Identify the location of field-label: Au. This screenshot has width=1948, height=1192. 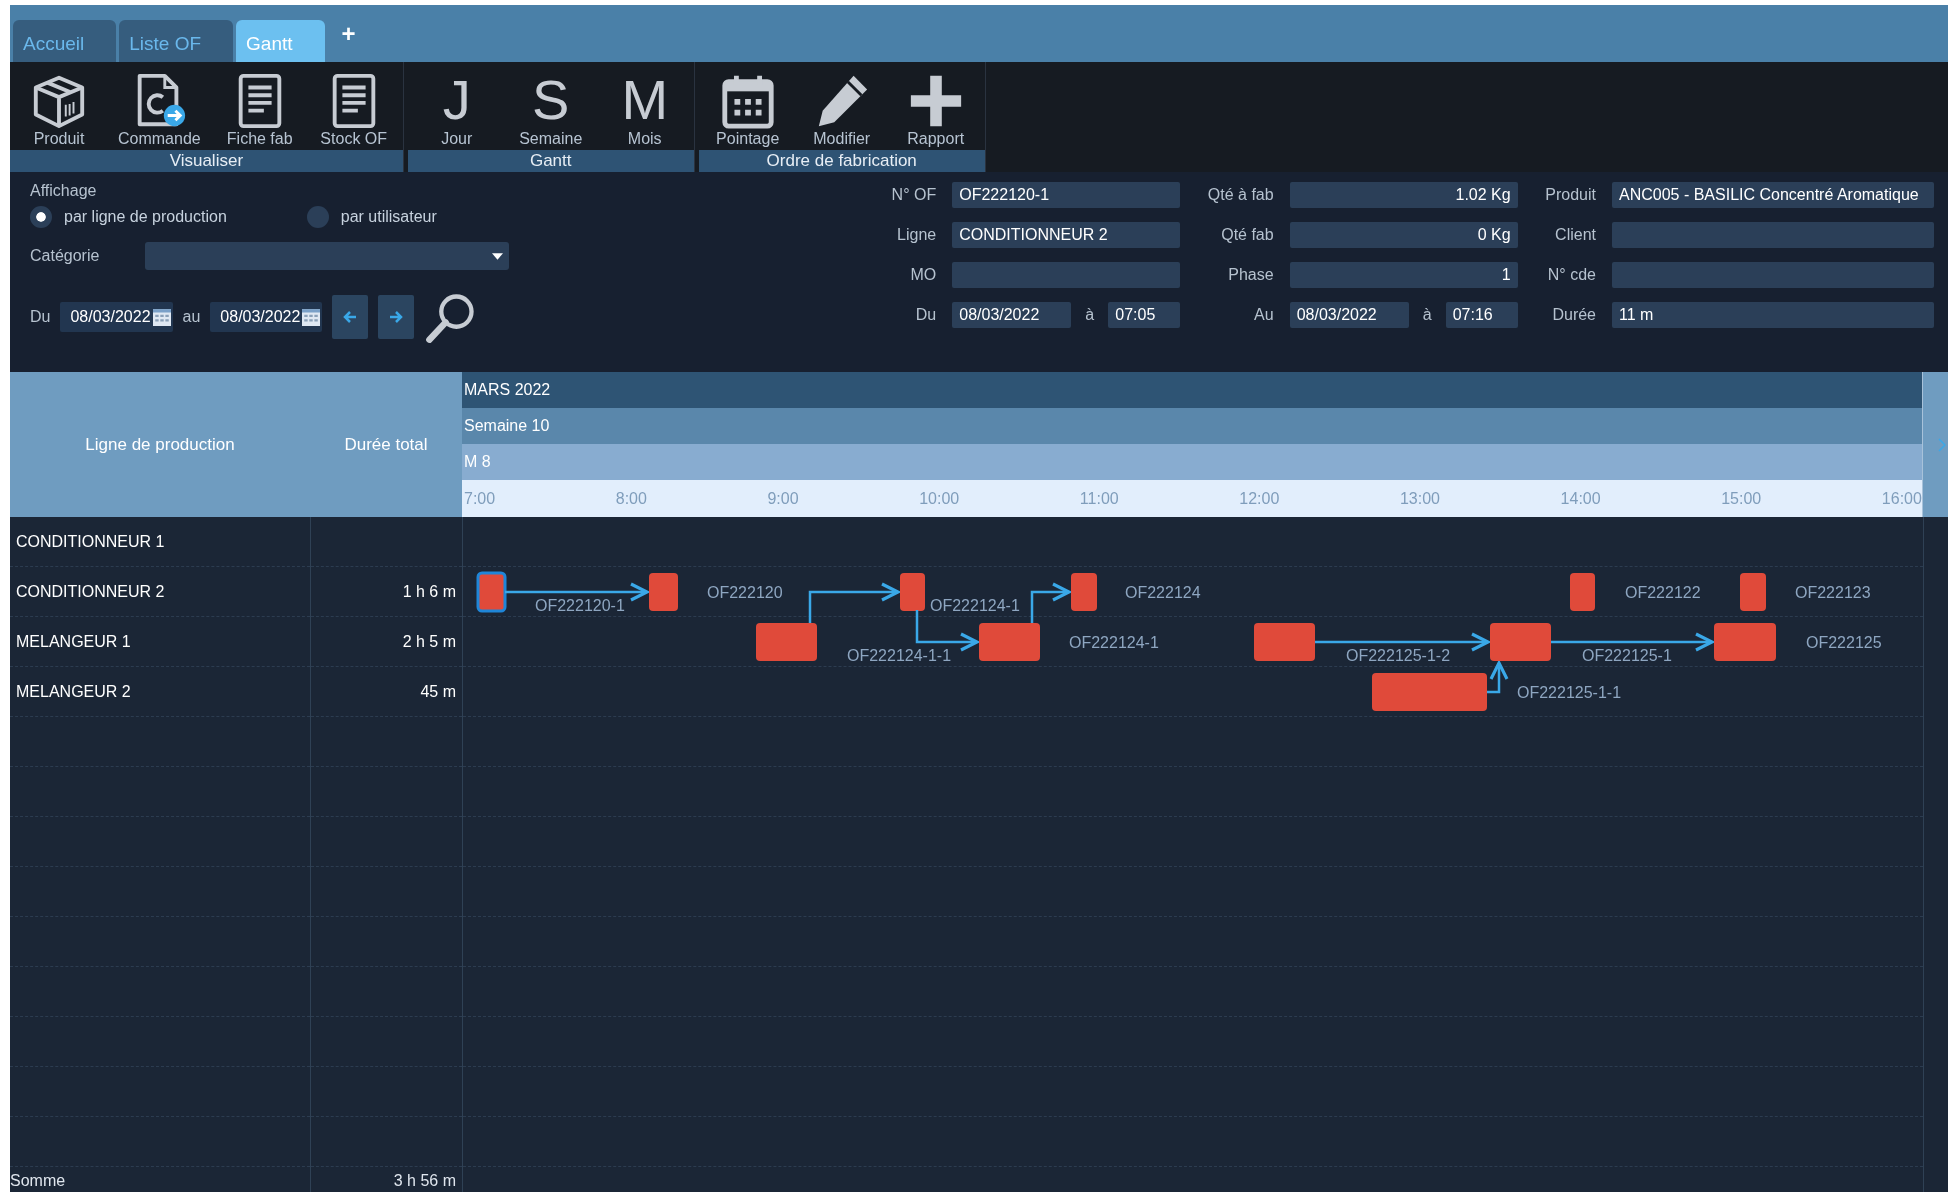
(1263, 315).